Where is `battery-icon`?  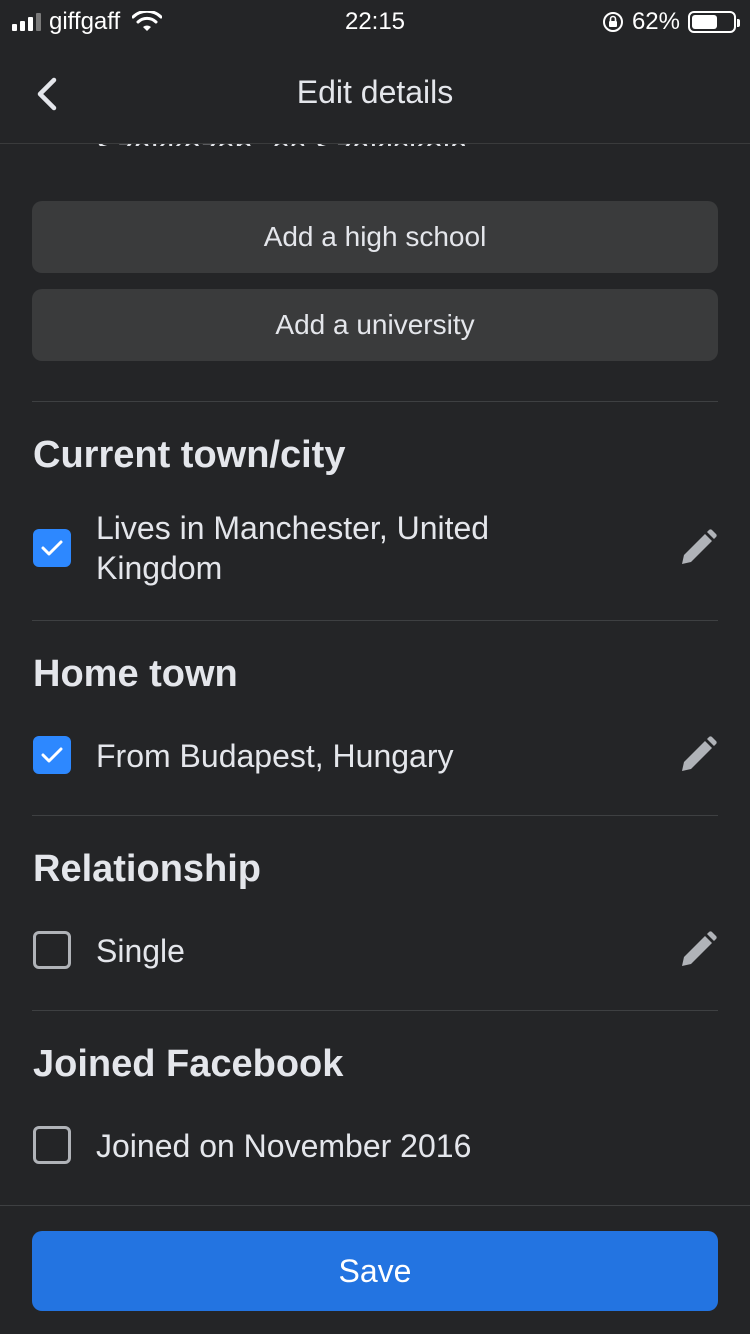 battery-icon is located at coordinates (714, 22).